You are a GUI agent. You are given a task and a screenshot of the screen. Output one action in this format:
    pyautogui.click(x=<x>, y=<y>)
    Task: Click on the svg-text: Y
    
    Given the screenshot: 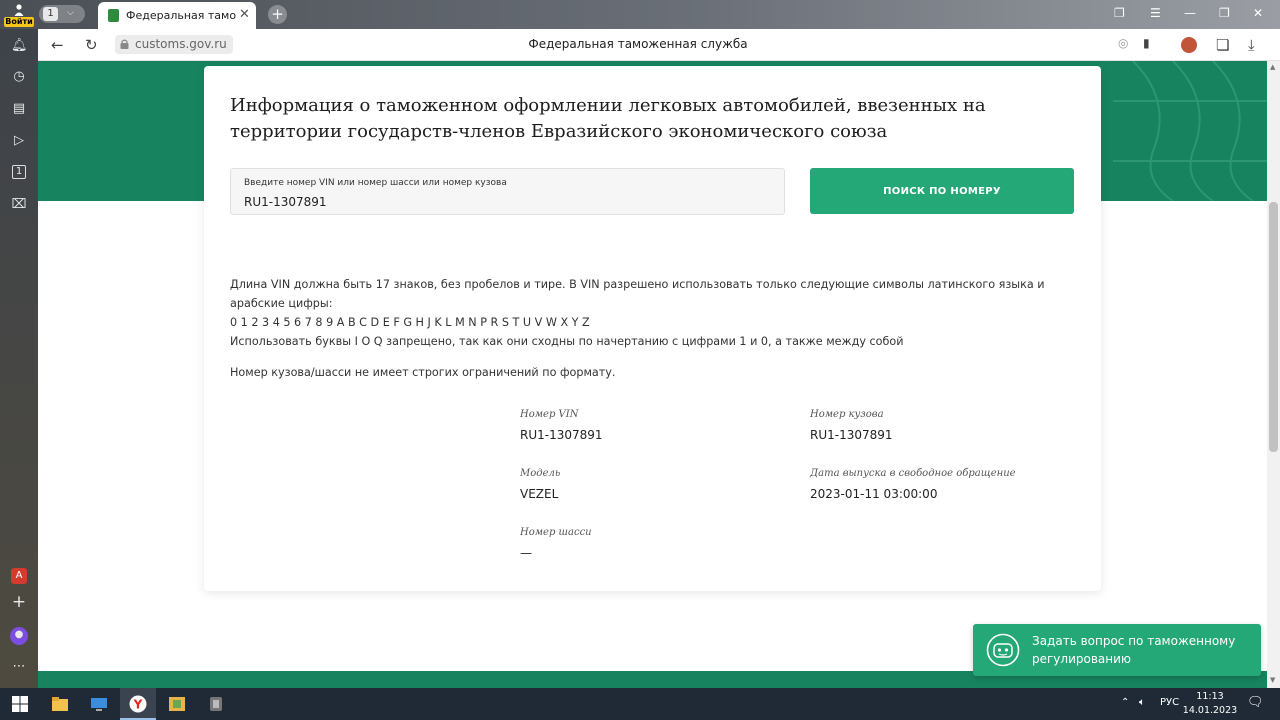 What is the action you would take?
    pyautogui.click(x=138, y=705)
    